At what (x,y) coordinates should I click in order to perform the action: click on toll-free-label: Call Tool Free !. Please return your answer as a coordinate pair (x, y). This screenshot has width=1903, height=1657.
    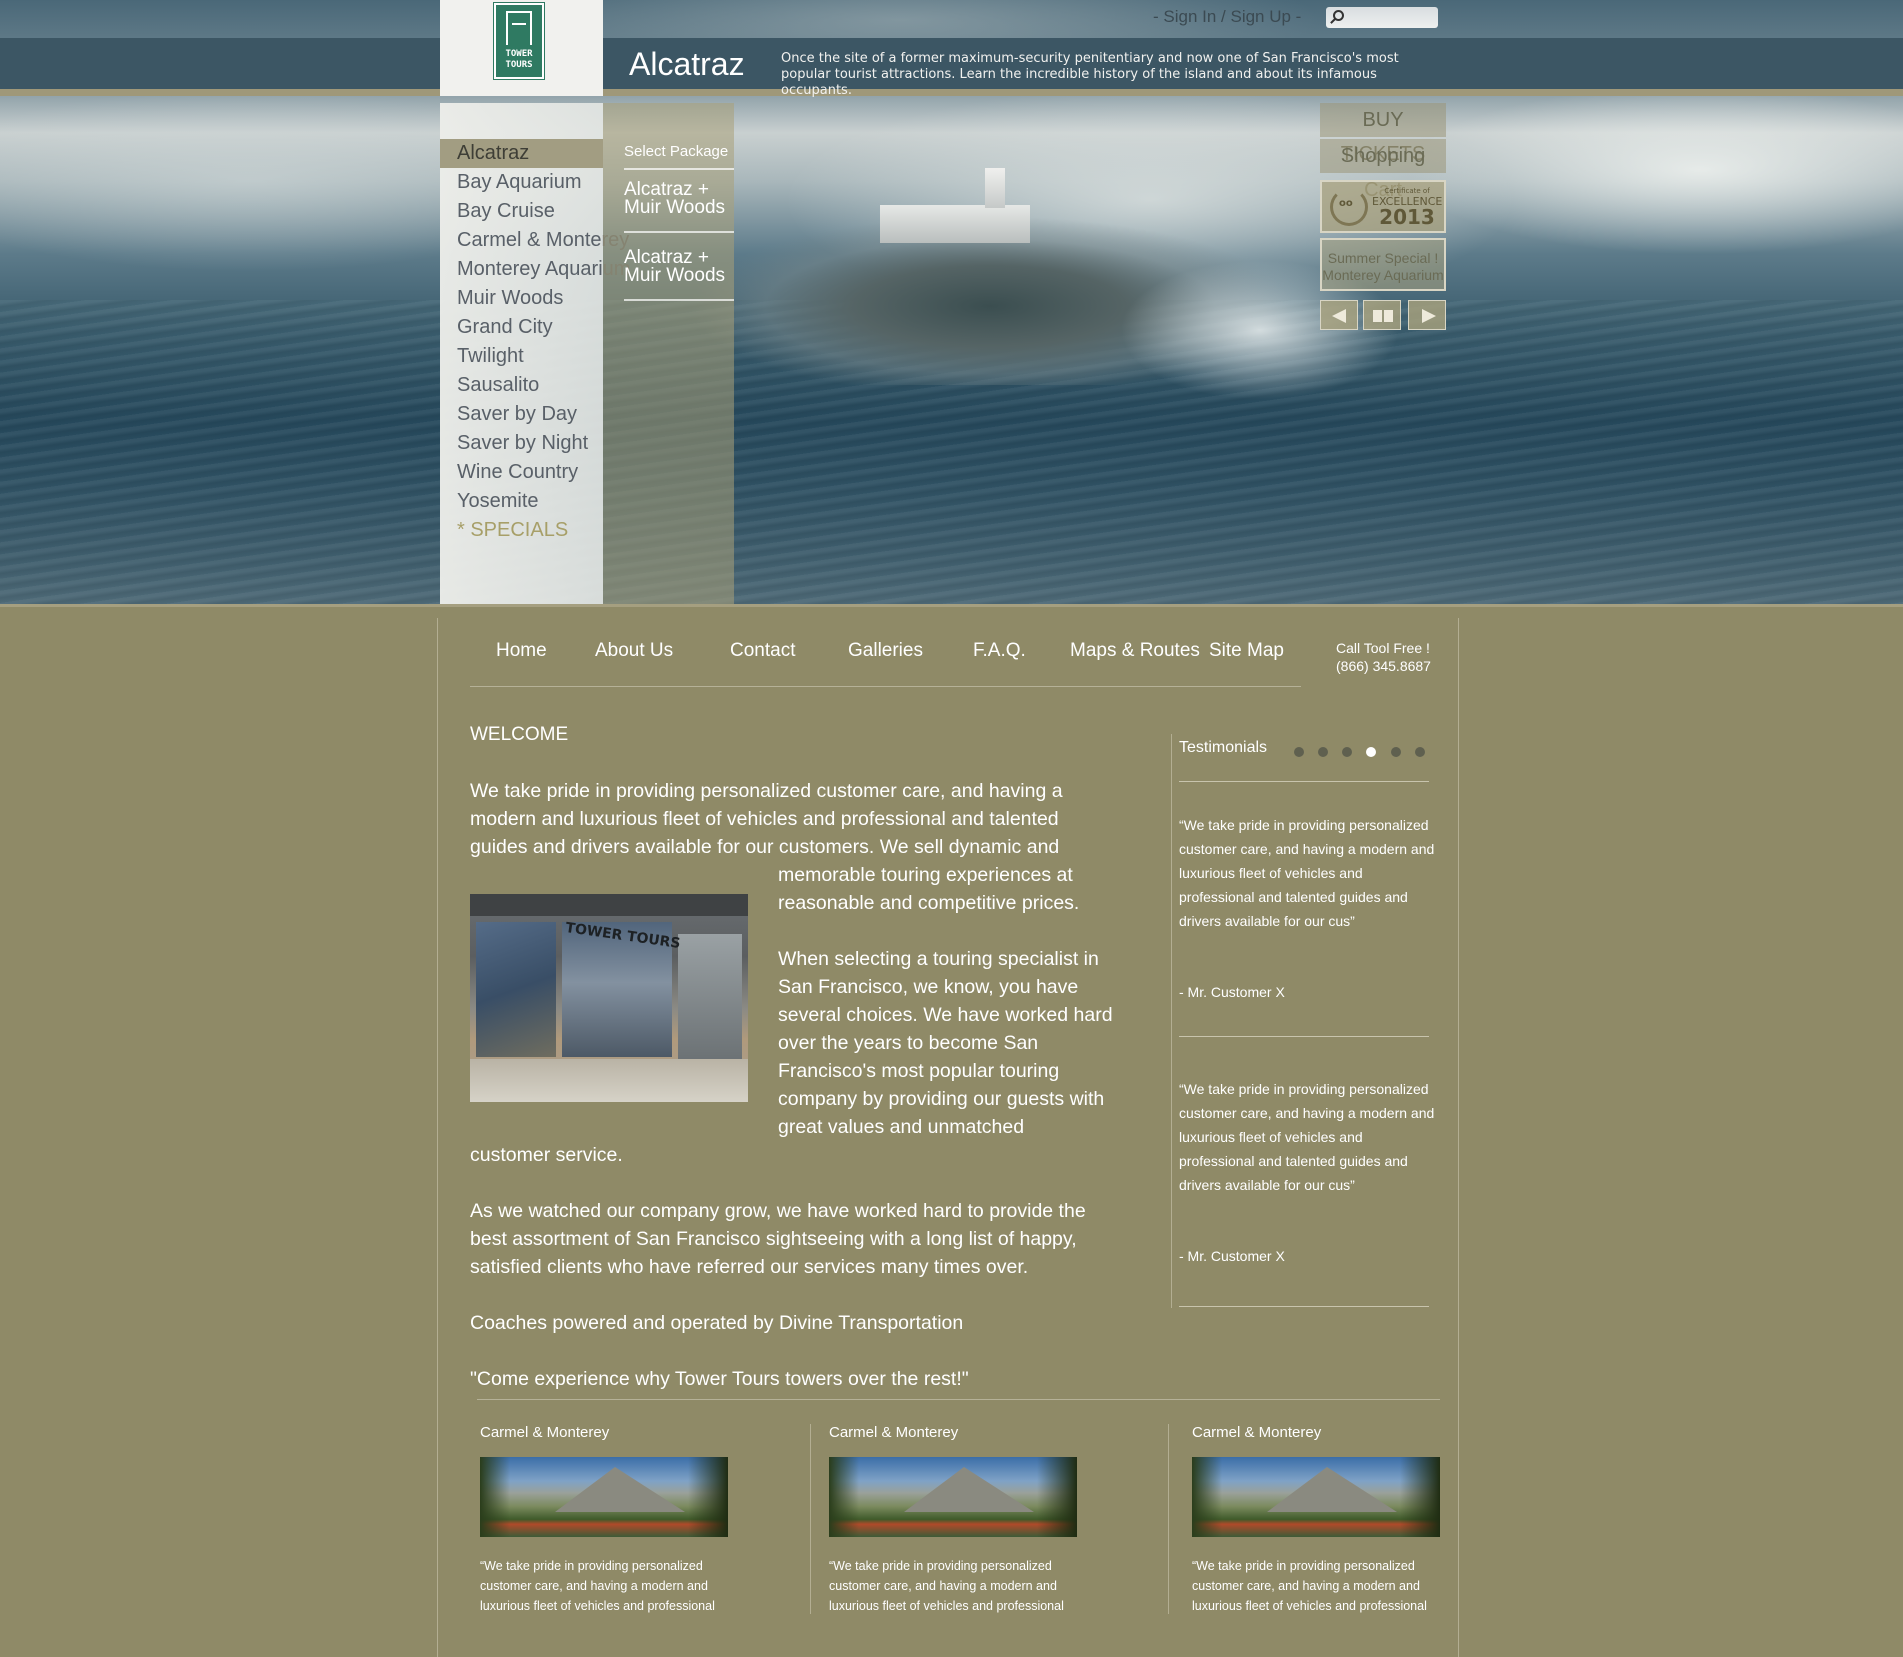
    Looking at the image, I should click on (1383, 648).